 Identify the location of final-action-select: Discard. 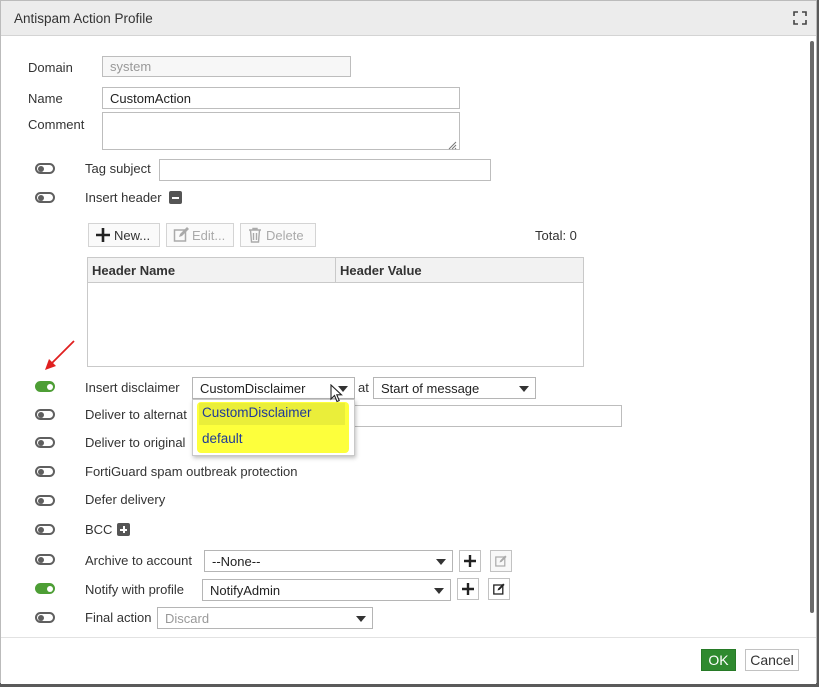
(265, 618).